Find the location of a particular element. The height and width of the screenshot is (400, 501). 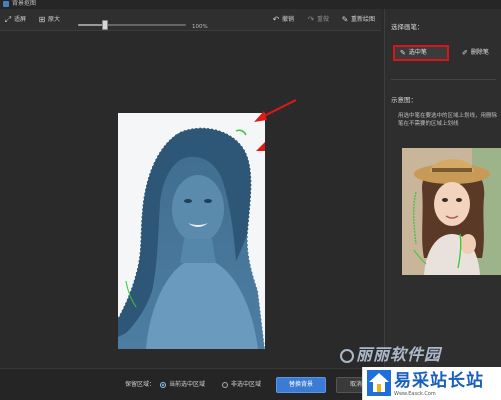

keep-unselected-radio: 非选中区域 is located at coordinates (241, 385).